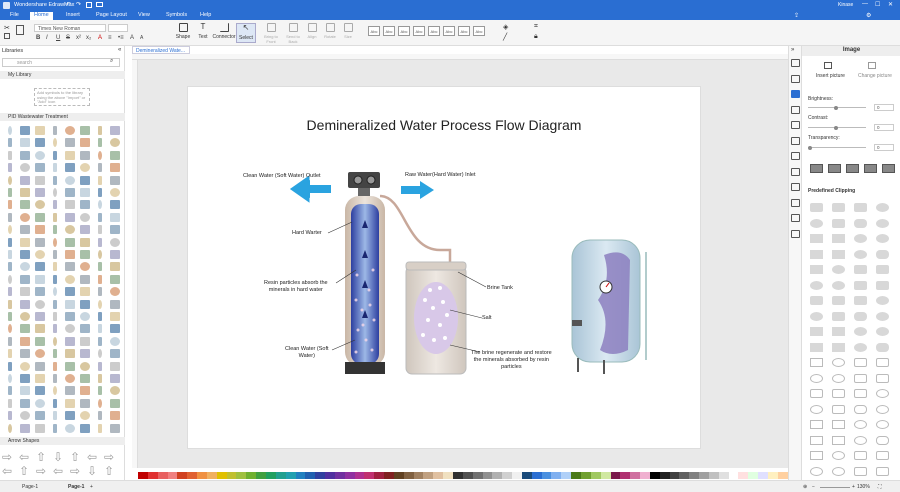 The height and width of the screenshot is (492, 900). I want to click on minimize-button: —, so click(865, 4).